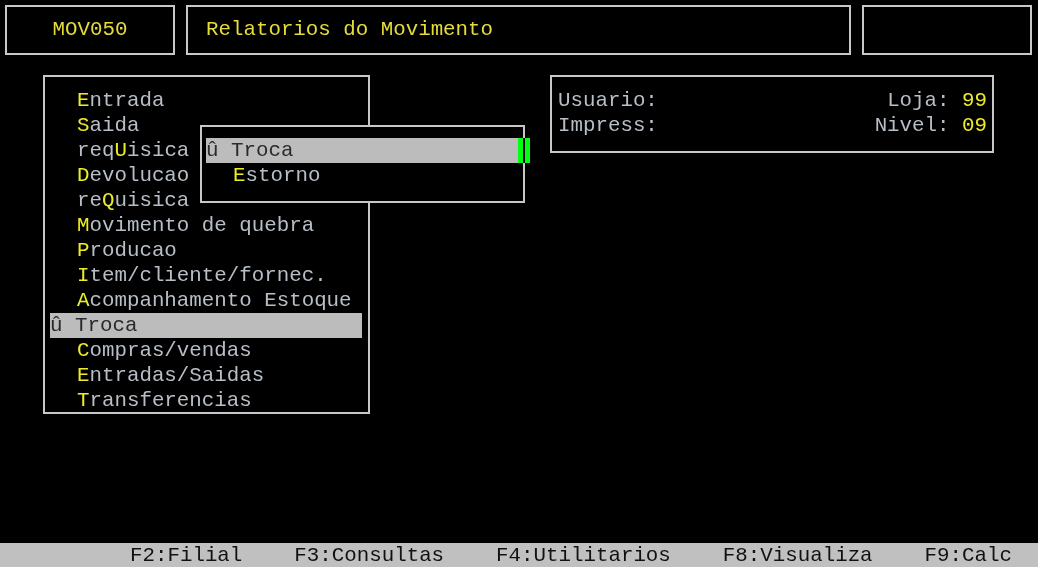 The width and height of the screenshot is (1038, 567). Describe the element at coordinates (918, 100) in the screenshot. I see `field-label: Loja:` at that location.